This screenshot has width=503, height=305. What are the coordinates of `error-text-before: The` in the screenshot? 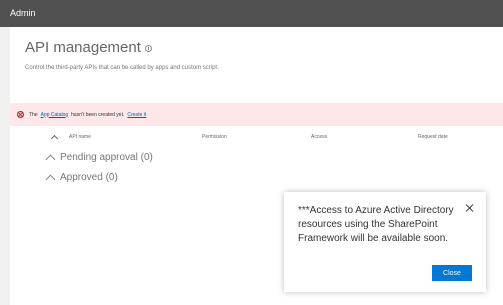 It's located at (33, 114).